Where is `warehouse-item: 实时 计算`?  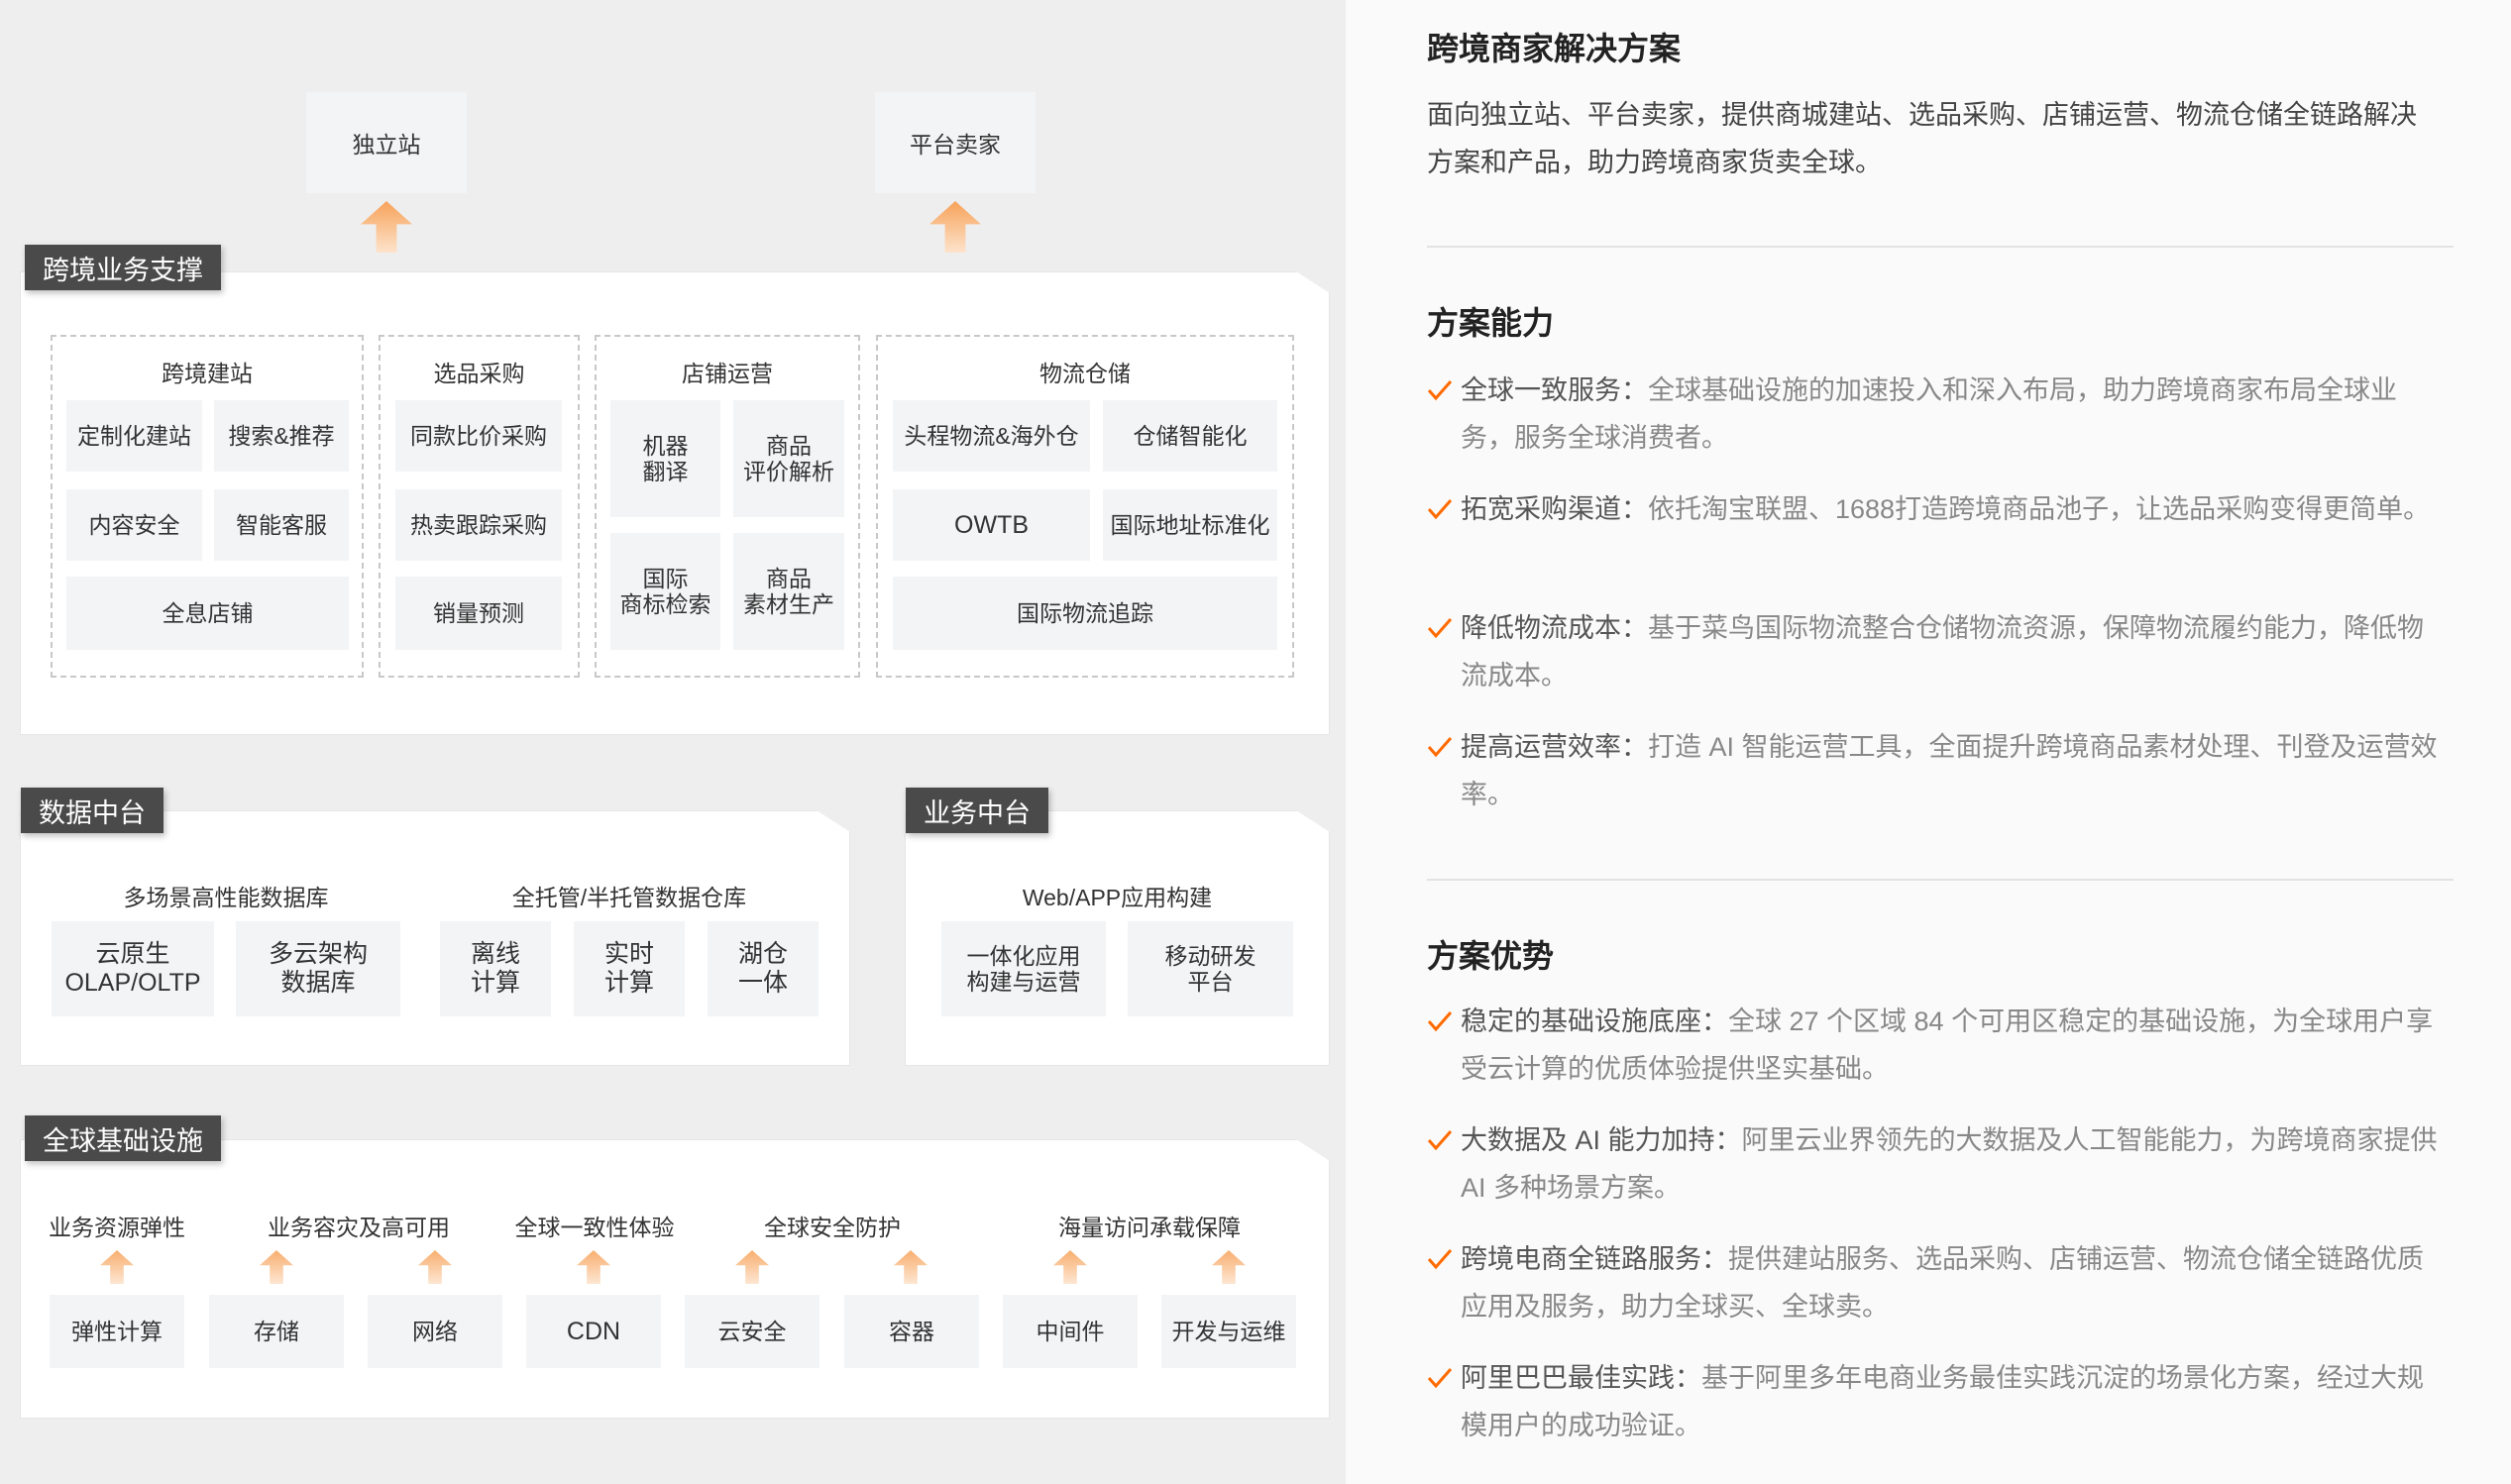 warehouse-item: 实时 计算 is located at coordinates (629, 969).